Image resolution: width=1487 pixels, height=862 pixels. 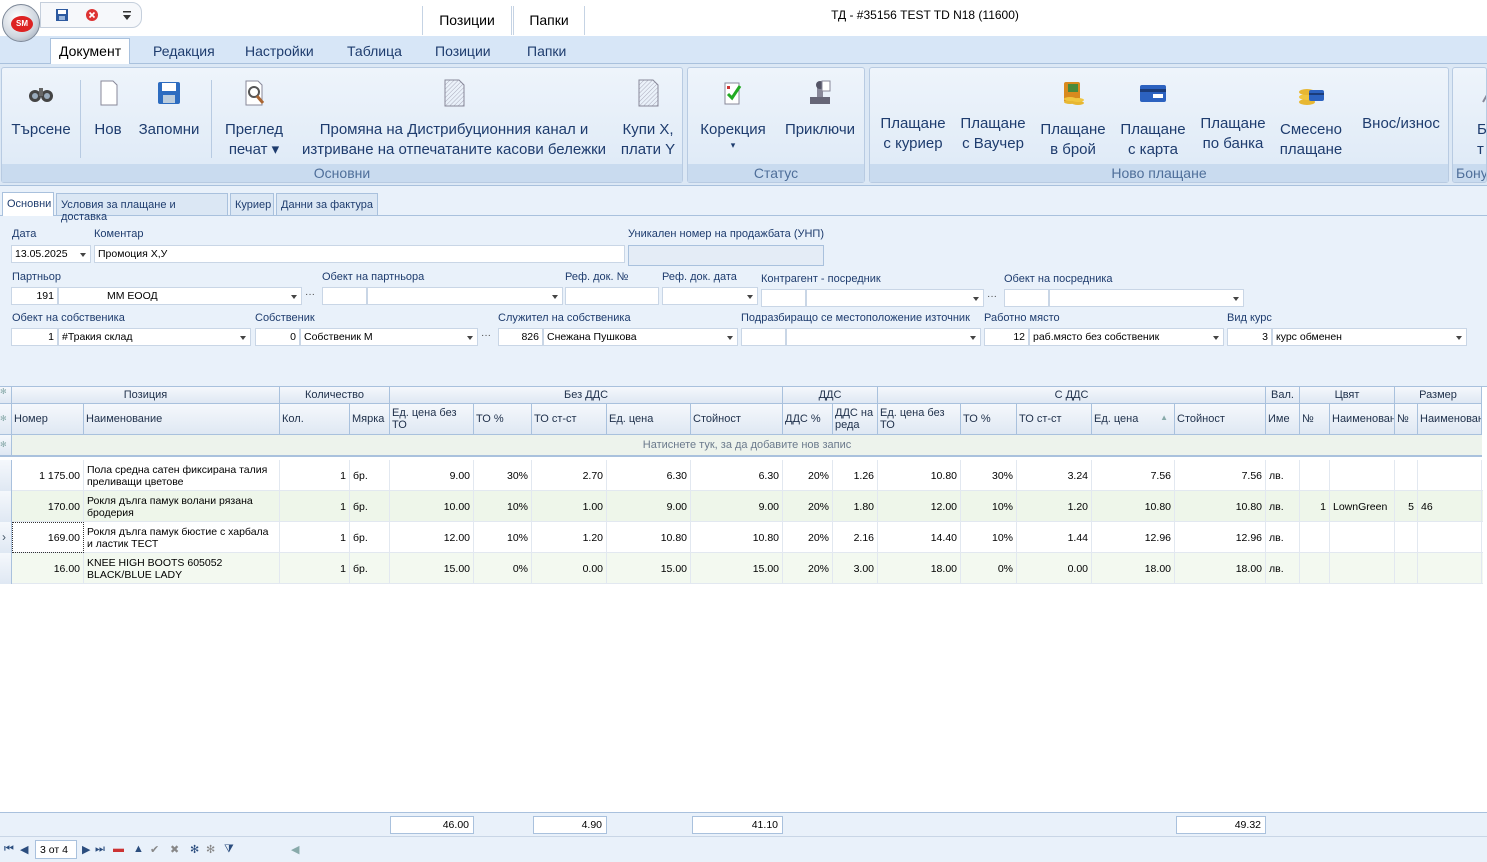 What do you see at coordinates (229, 849) in the screenshot?
I see `filter-icon: ⧩` at bounding box center [229, 849].